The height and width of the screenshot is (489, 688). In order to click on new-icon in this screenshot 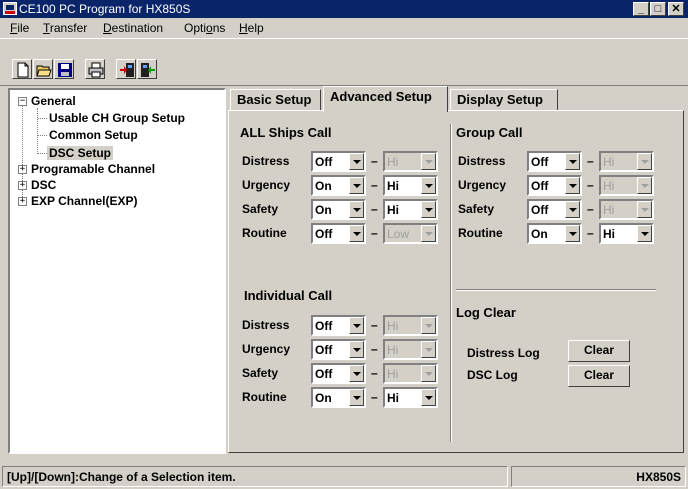, I will do `click(22, 69)`.